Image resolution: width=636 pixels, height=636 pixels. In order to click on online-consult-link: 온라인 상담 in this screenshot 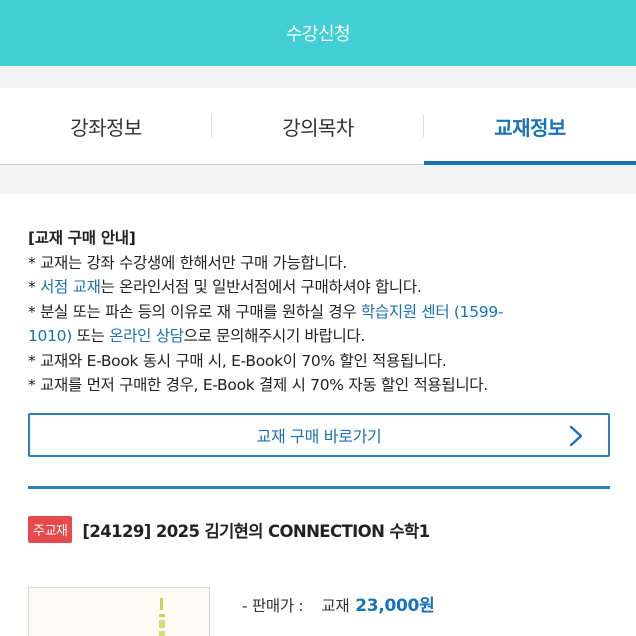, I will do `click(146, 336)`.